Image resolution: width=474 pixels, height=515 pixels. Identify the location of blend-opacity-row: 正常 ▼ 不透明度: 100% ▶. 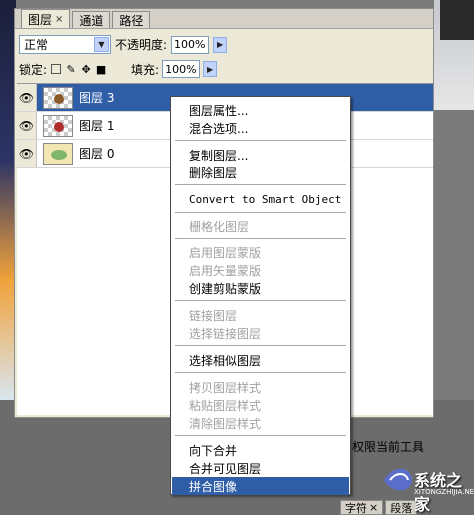
(123, 44).